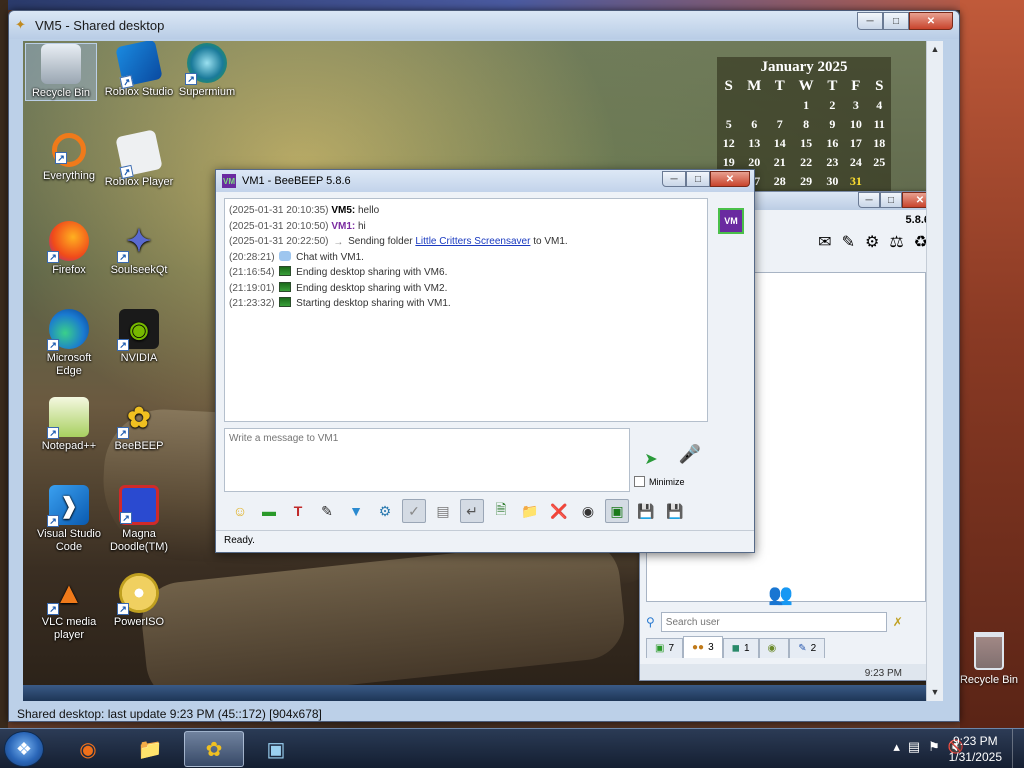 This screenshot has width=1024, height=768. What do you see at coordinates (69, 425) in the screenshot?
I see `desktop-icon-notepadpp: ↗ Notepad++` at bounding box center [69, 425].